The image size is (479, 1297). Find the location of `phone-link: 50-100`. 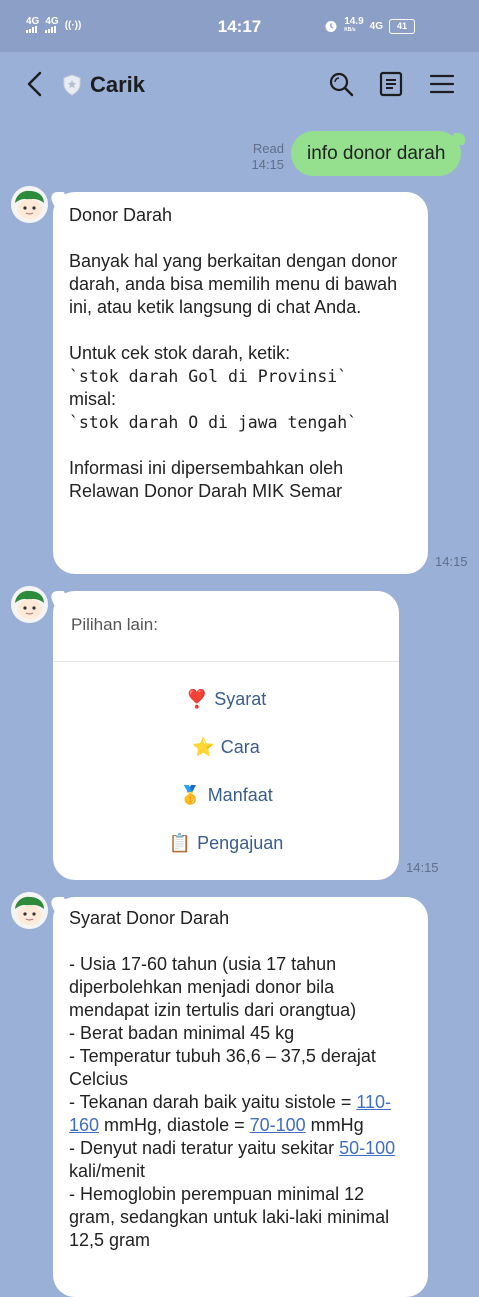

phone-link: 50-100 is located at coordinates (367, 1148).